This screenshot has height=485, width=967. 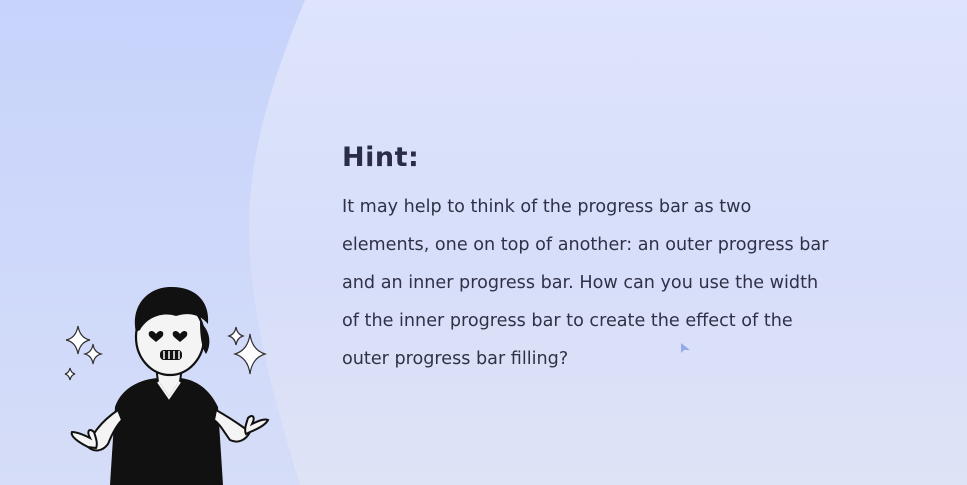 What do you see at coordinates (381, 157) in the screenshot?
I see `hint-title: Hint:` at bounding box center [381, 157].